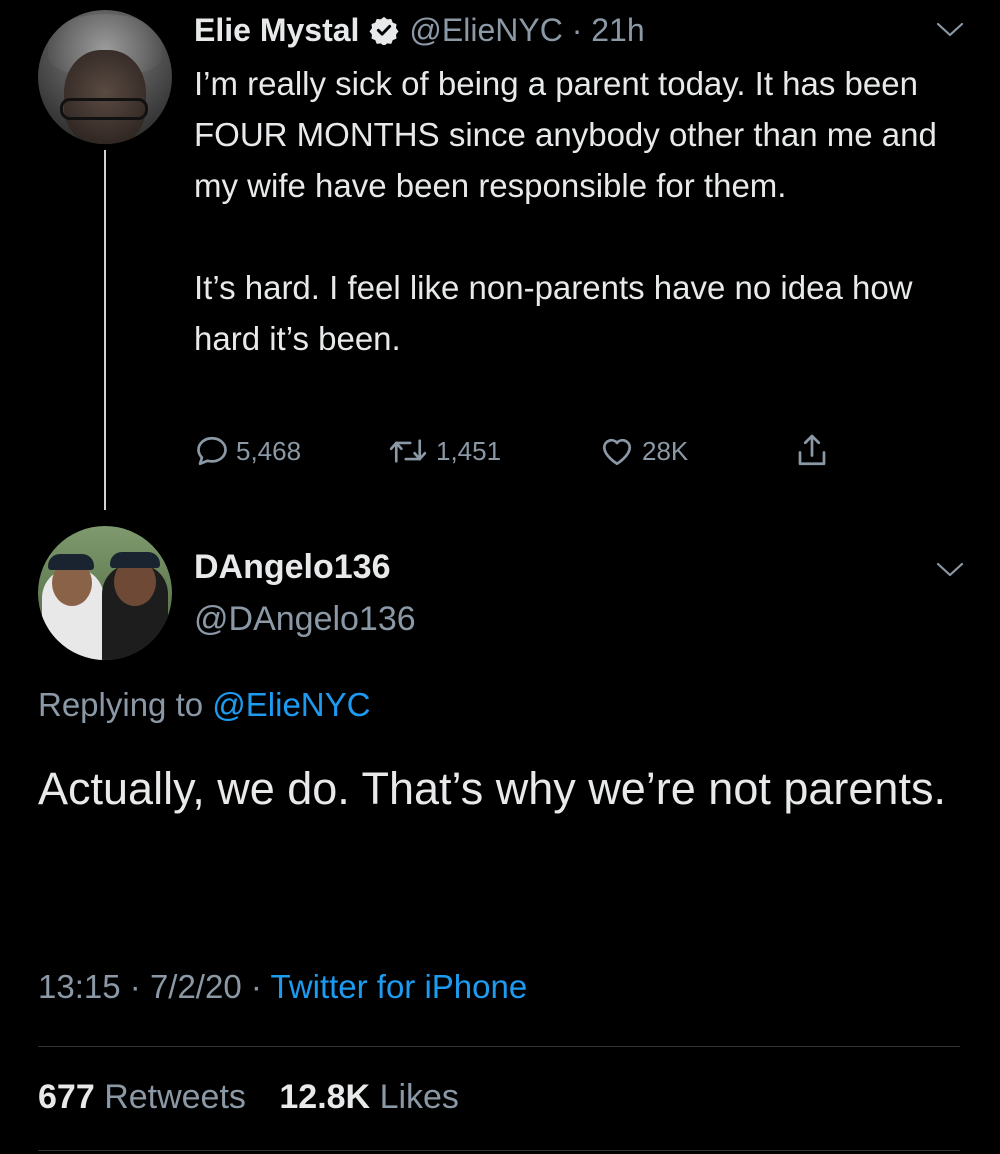 Image resolution: width=1000 pixels, height=1154 pixels. What do you see at coordinates (524, 451) in the screenshot?
I see `tweet-actions: 5,468 1,451 28K` at bounding box center [524, 451].